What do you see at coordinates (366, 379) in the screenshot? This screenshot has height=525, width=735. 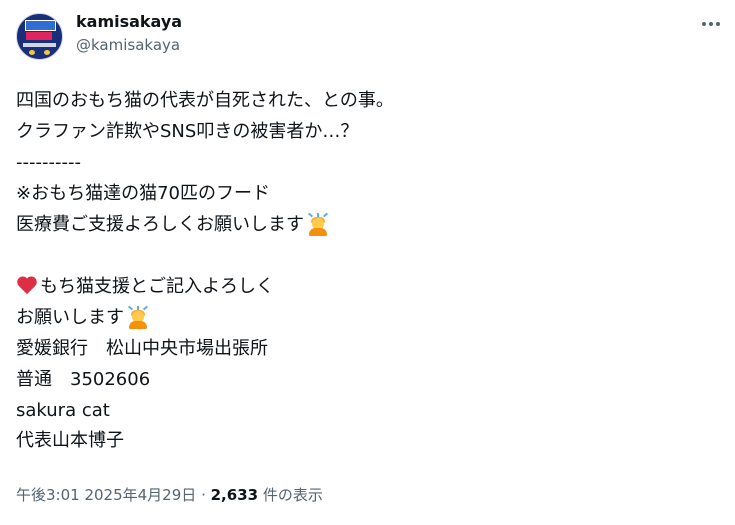 I see `tweet-line: 普通 3502606` at bounding box center [366, 379].